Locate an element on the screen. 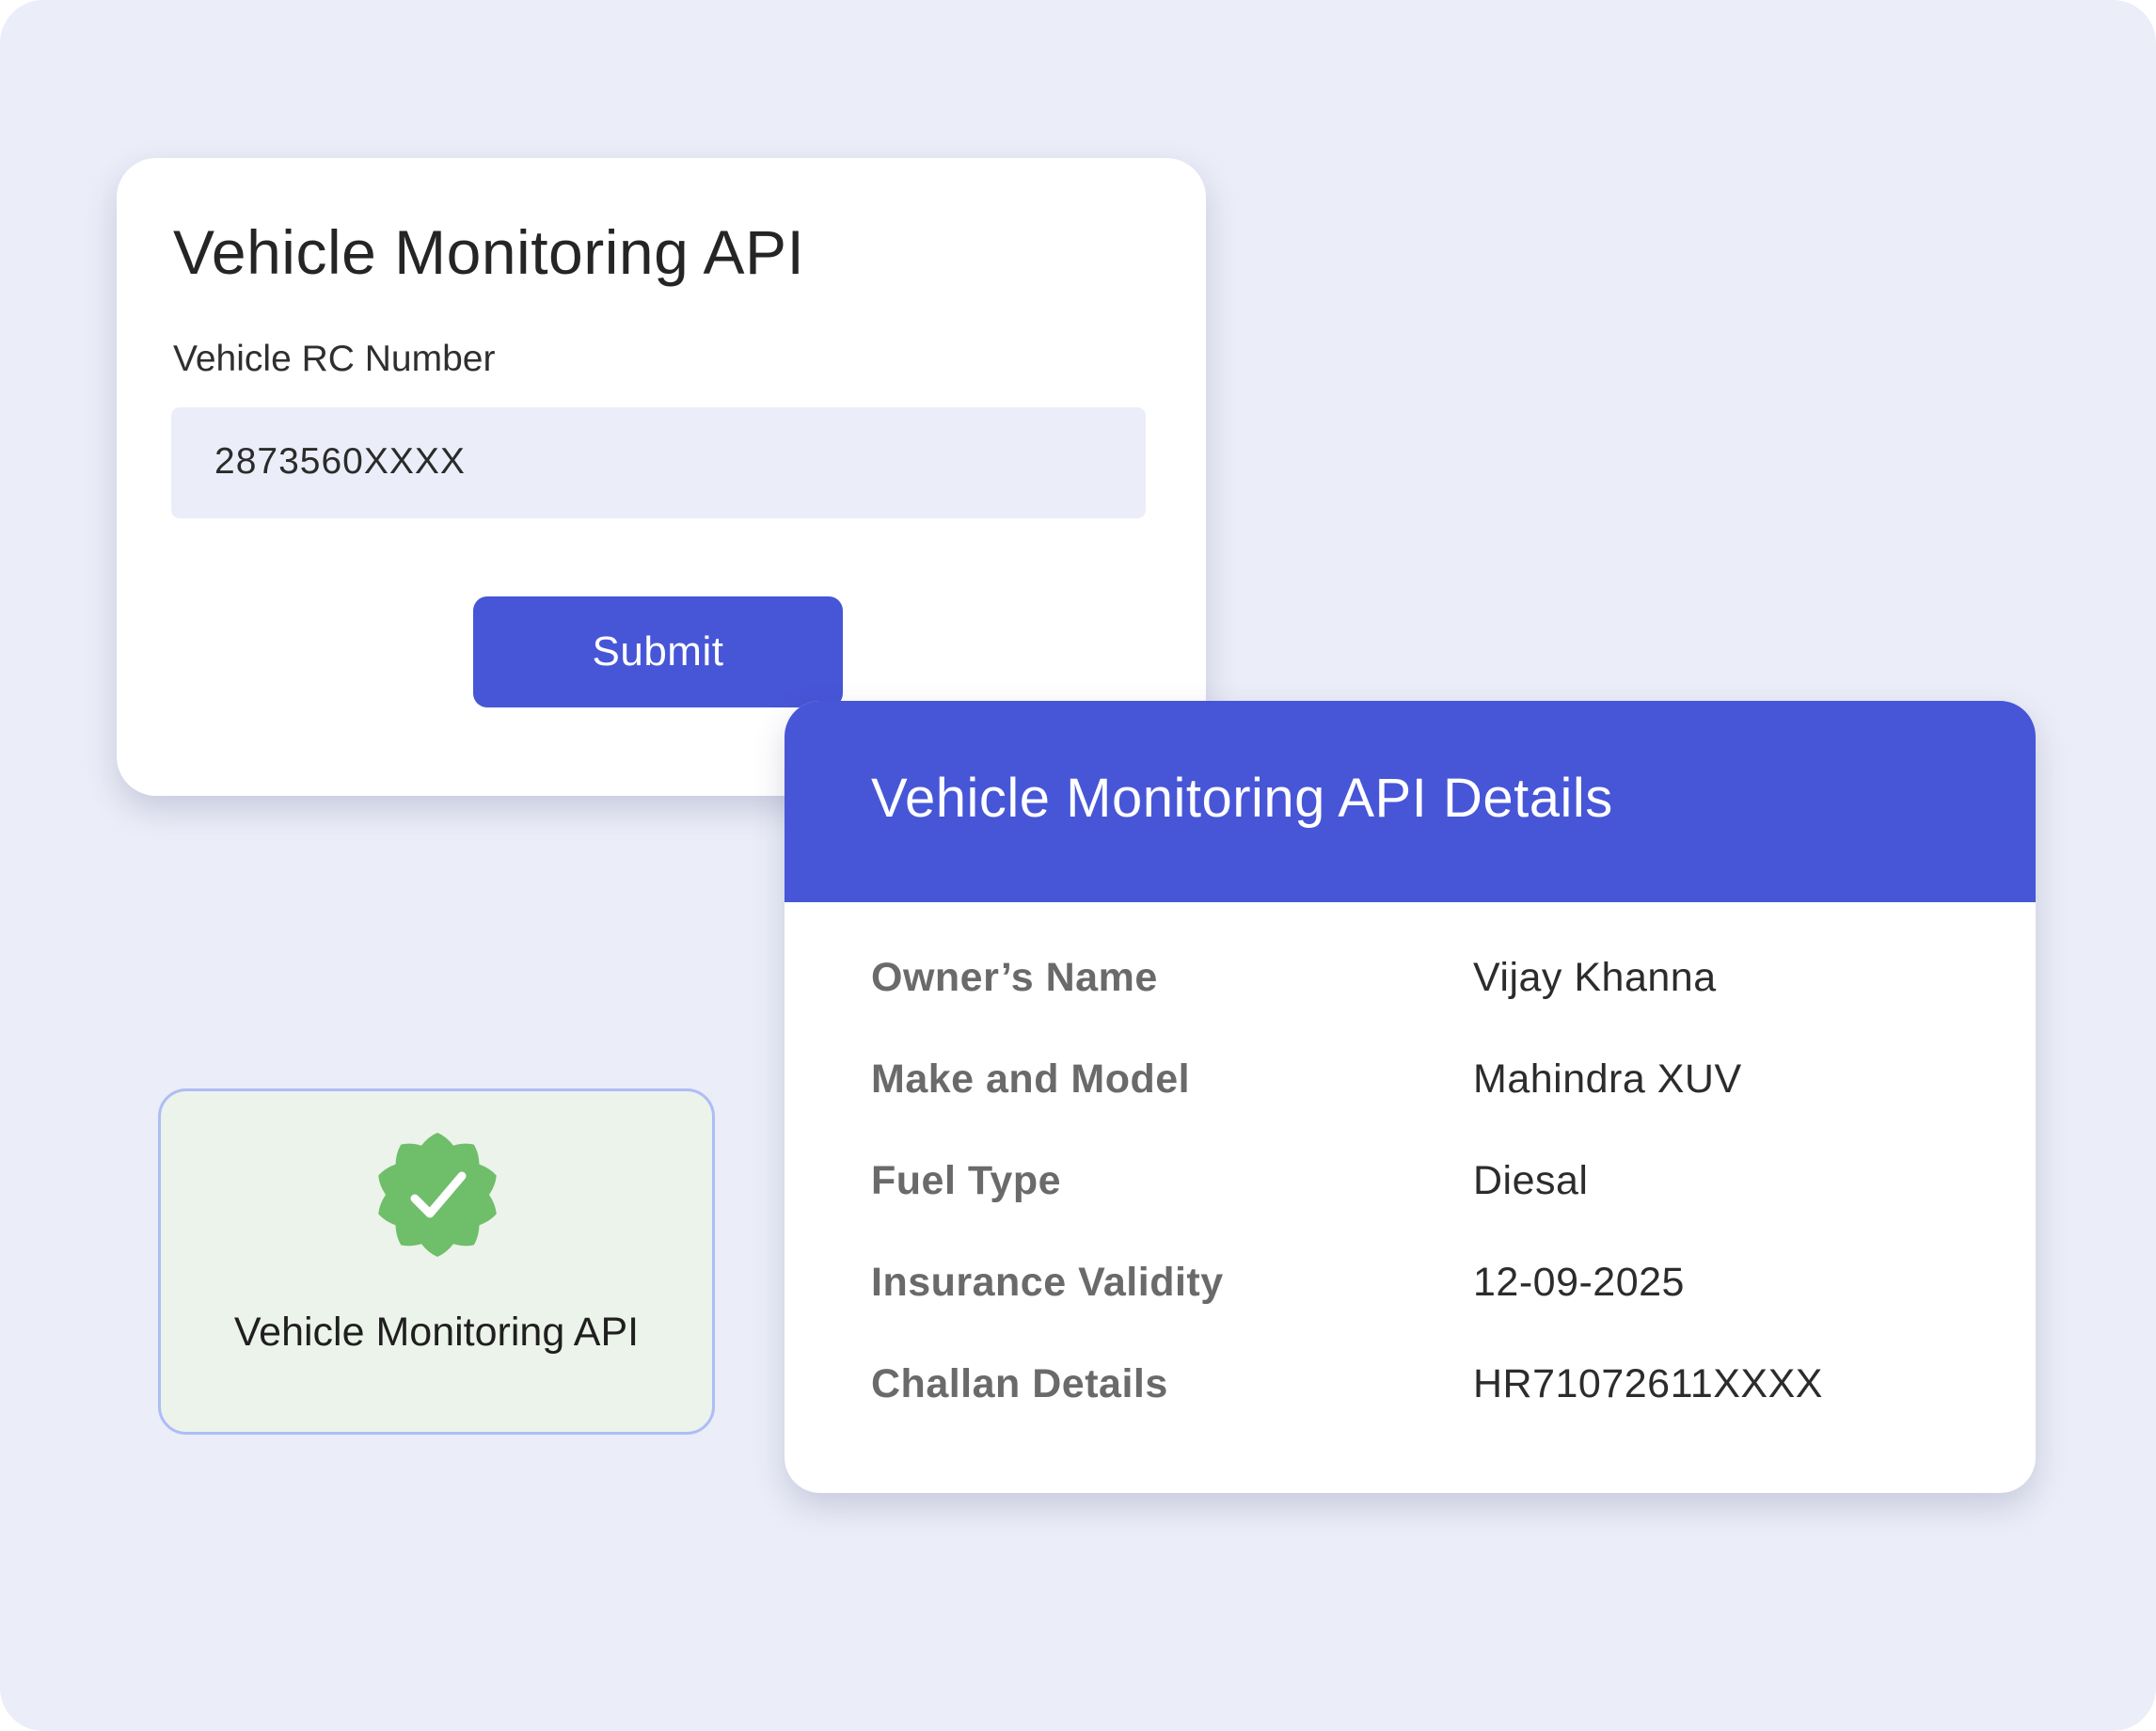 This screenshot has height=1731, width=2156. rc-number-value: 2873560XXXX is located at coordinates (340, 461).